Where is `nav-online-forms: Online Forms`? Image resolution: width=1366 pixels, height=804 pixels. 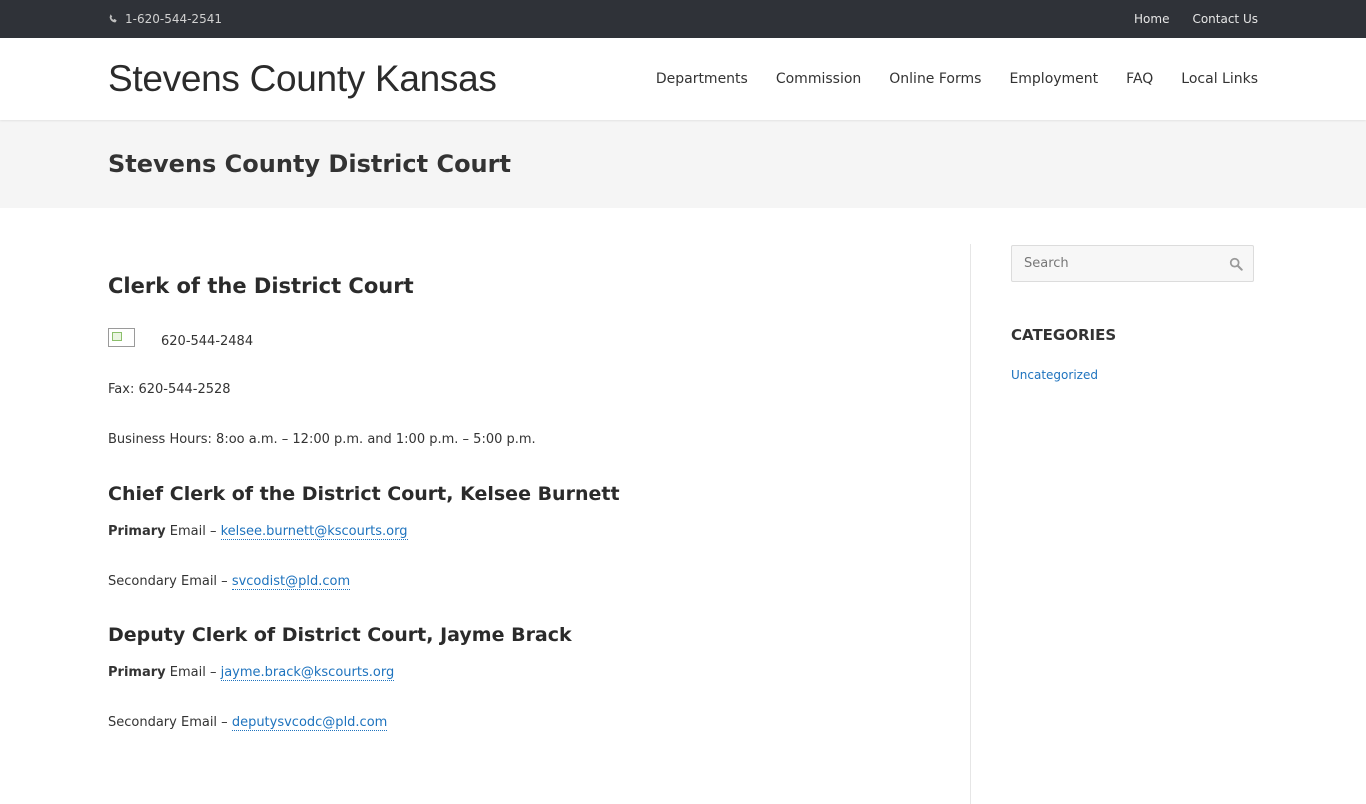 nav-online-forms: Online Forms is located at coordinates (935, 79).